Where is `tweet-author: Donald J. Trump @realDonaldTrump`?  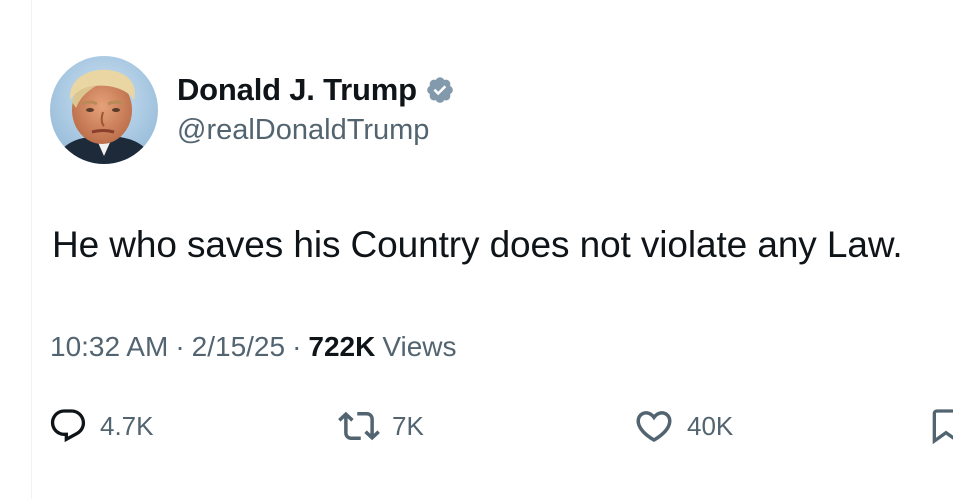
tweet-author: Donald J. Trump @realDonaldTrump is located at coordinates (316, 108).